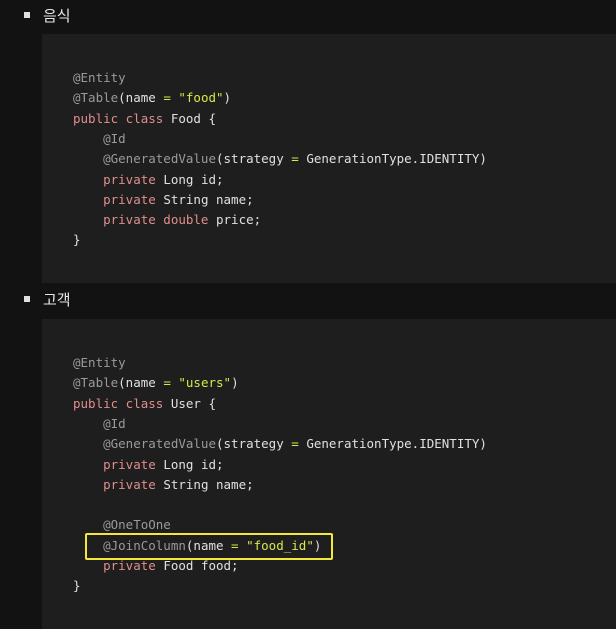 The image size is (616, 629). I want to click on code-line: @Table(name = "food"), so click(152, 98).